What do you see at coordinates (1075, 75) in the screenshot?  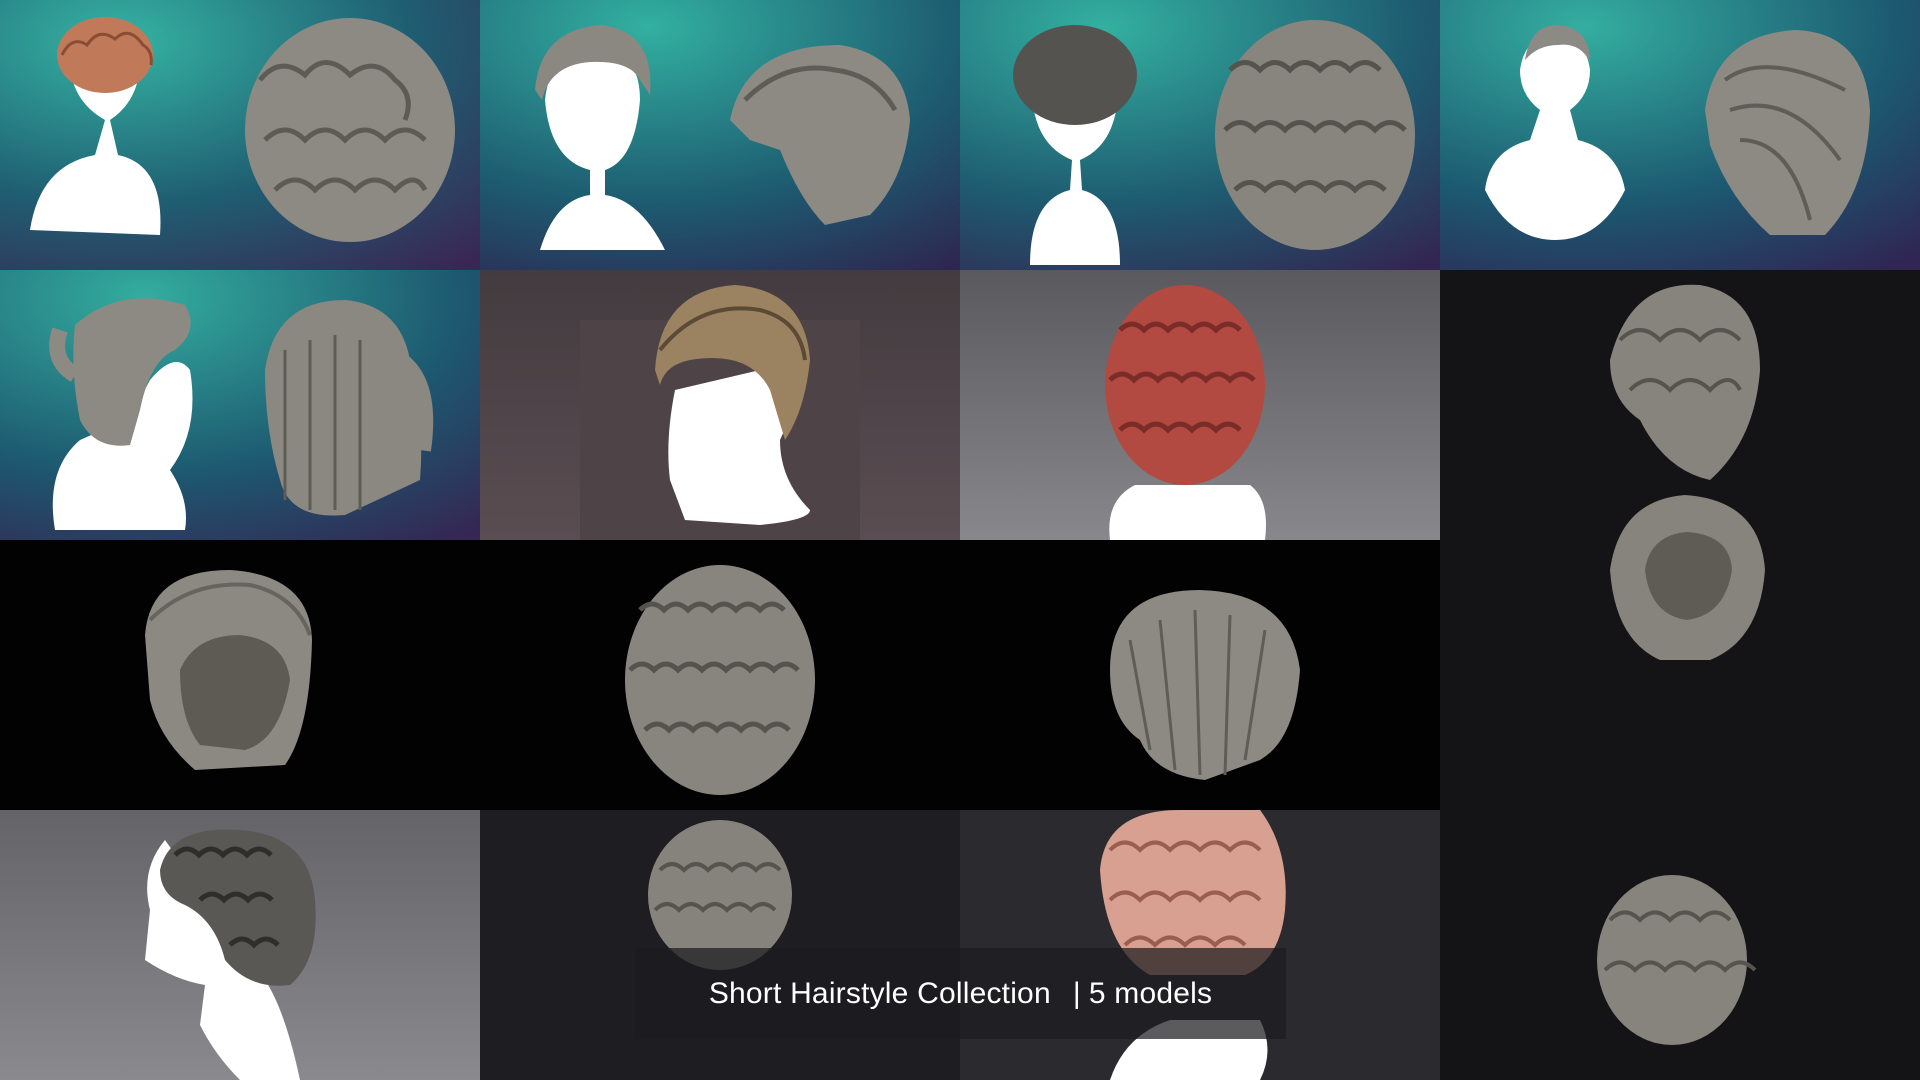 I see `dark-tight-curls-cap` at bounding box center [1075, 75].